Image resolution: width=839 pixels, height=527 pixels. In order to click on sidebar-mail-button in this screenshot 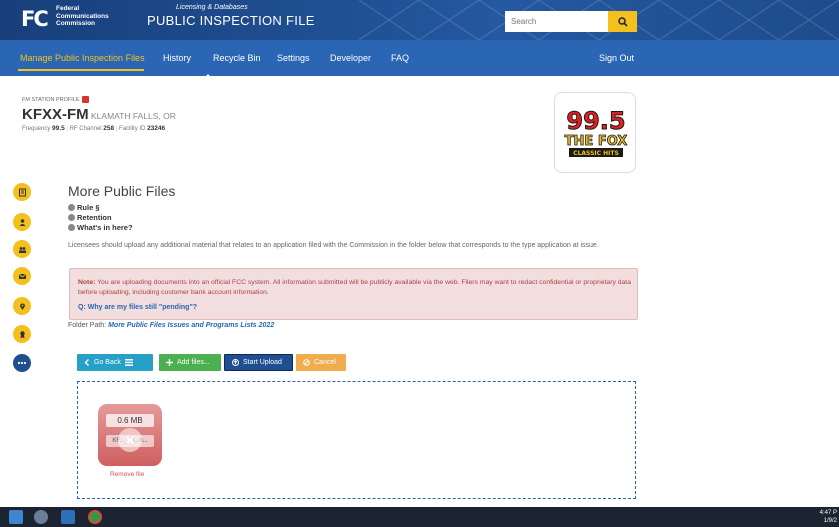, I will do `click(22, 276)`.